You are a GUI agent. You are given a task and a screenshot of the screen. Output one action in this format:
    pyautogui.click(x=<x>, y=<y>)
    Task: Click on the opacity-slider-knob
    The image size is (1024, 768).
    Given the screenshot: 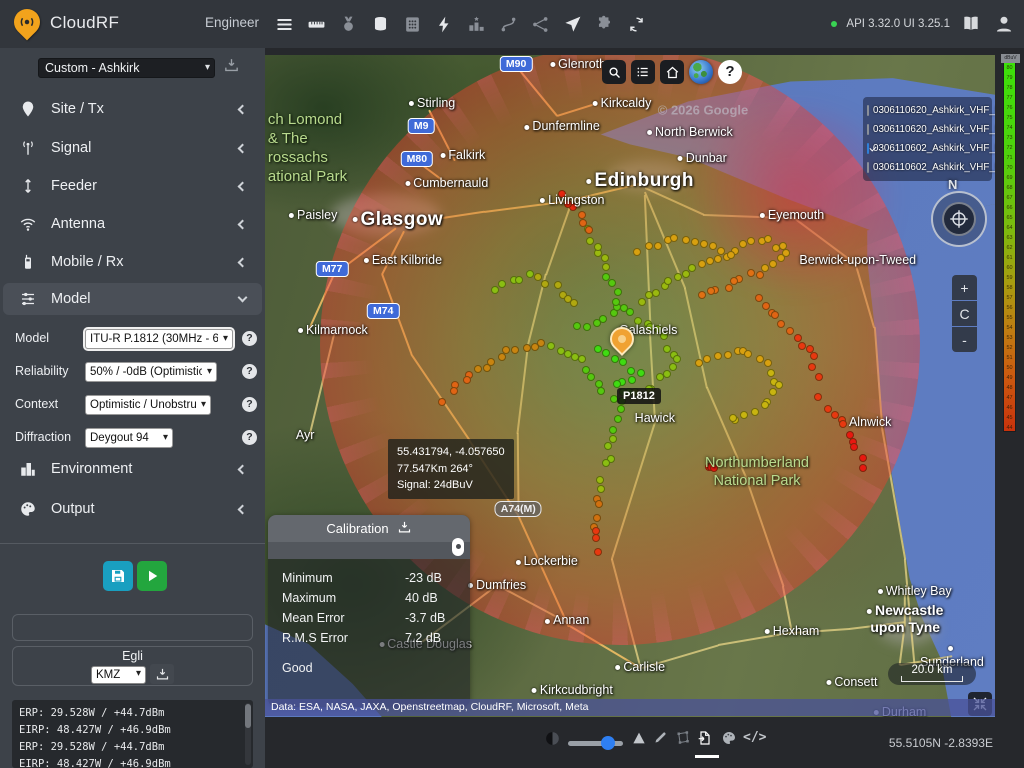 What is the action you would take?
    pyautogui.click(x=608, y=743)
    